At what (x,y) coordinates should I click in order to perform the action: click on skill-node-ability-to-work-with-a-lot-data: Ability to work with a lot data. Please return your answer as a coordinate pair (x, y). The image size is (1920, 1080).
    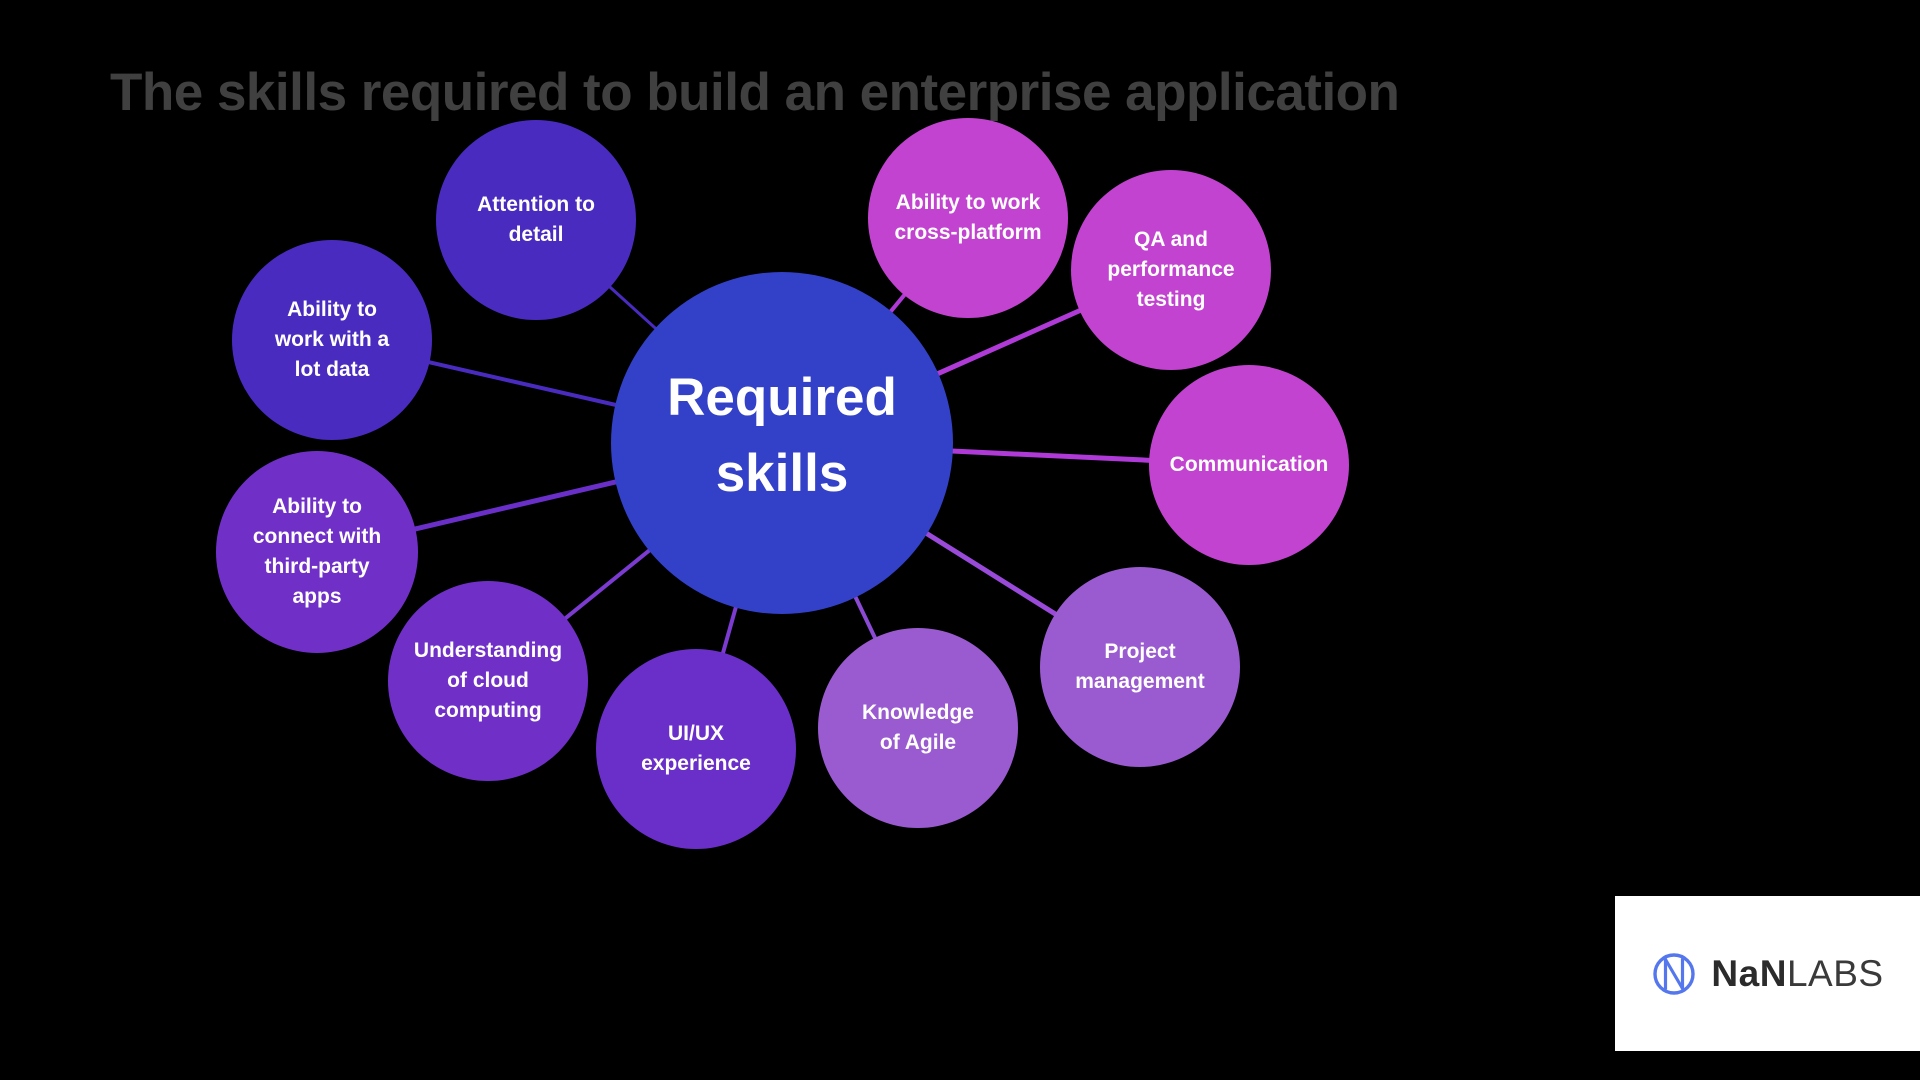
    Looking at the image, I should click on (332, 340).